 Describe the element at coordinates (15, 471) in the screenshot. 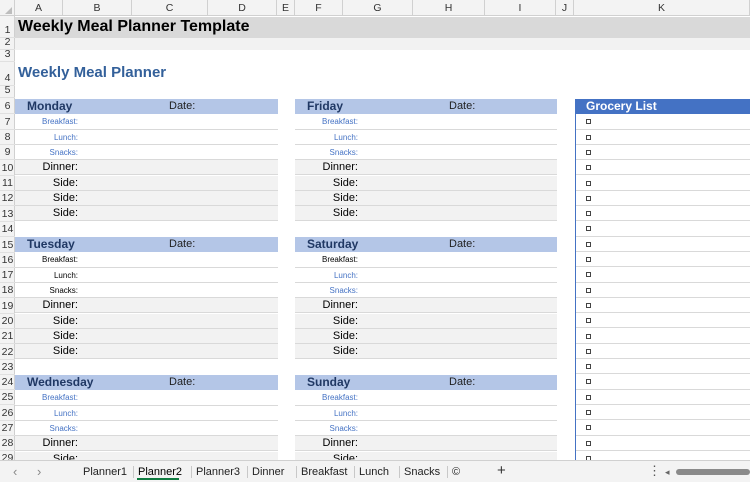

I see `chevron-left-icon: ‹` at that location.